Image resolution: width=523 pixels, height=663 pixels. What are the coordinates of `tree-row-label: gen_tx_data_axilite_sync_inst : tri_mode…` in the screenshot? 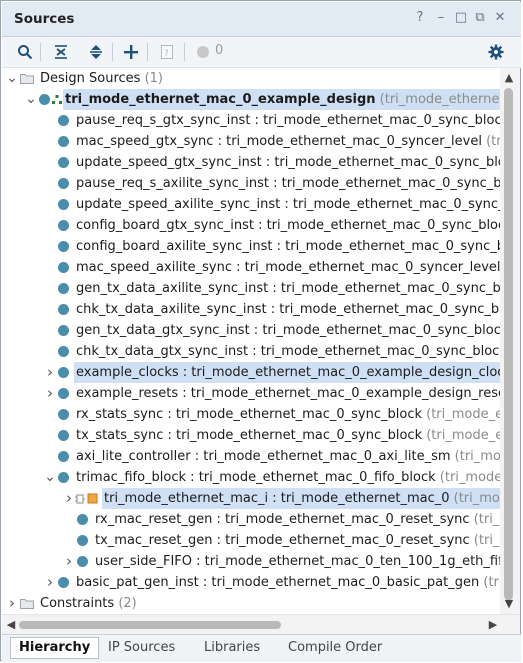 It's located at (287, 288).